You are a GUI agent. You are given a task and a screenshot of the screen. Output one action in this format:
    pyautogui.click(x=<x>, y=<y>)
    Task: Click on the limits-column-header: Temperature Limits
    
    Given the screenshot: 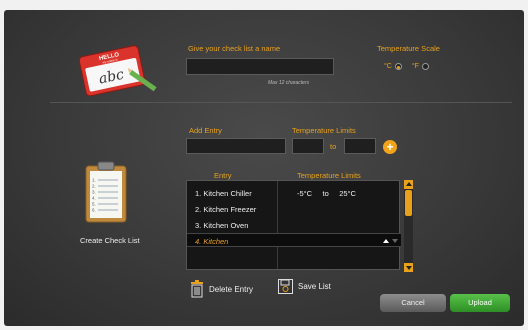 What is the action you would take?
    pyautogui.click(x=329, y=175)
    